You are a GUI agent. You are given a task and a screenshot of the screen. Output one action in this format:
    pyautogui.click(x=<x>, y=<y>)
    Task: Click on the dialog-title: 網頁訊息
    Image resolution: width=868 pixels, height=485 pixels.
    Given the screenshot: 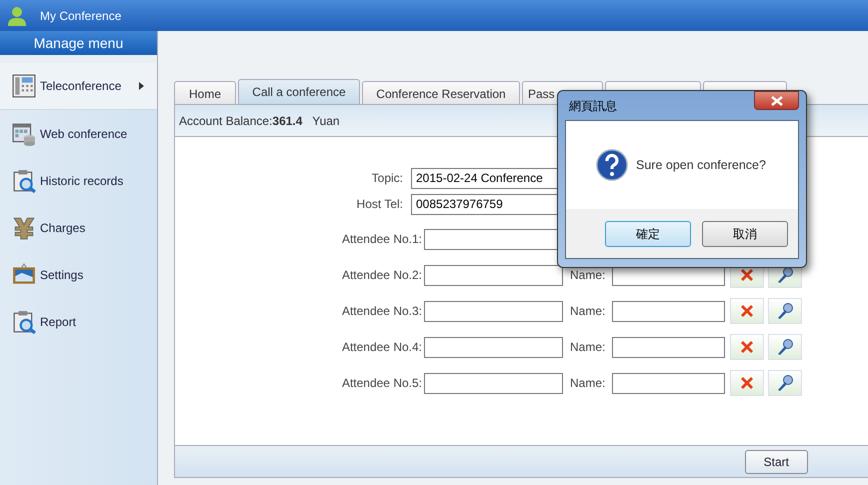 What is the action you would take?
    pyautogui.click(x=593, y=106)
    